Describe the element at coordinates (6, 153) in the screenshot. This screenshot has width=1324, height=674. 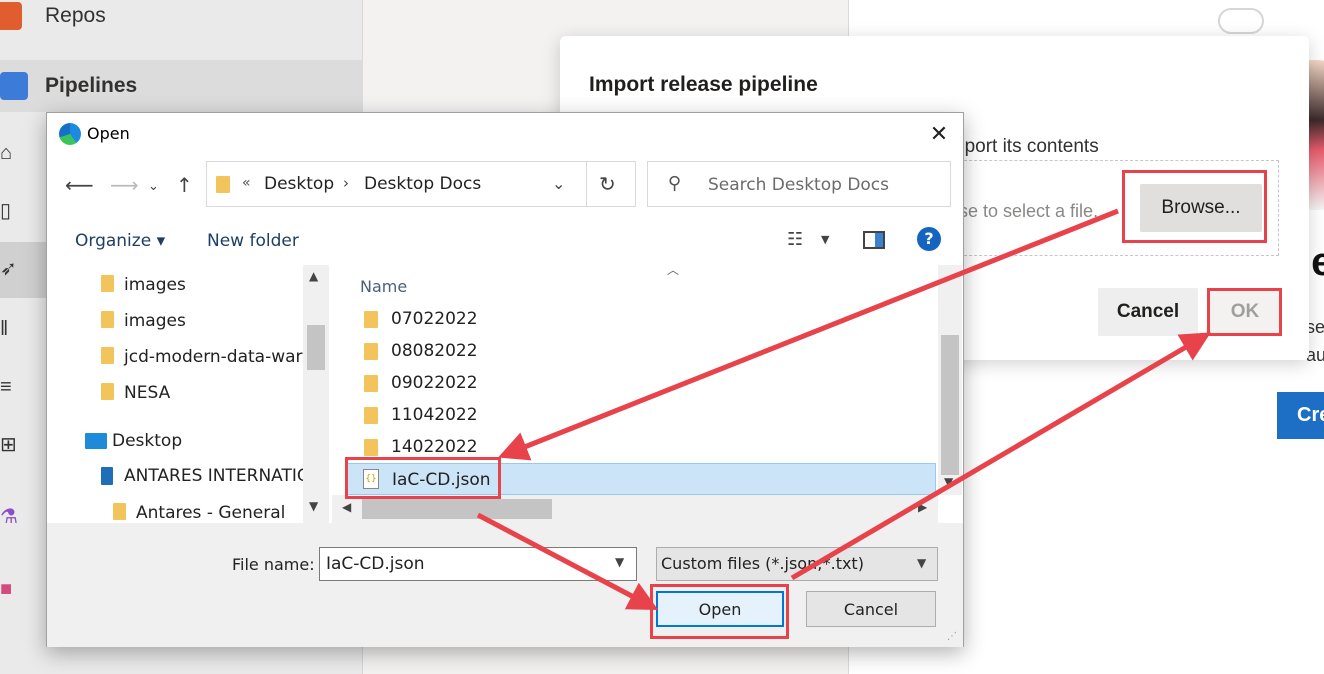
I see `factory-icon: ⌂` at that location.